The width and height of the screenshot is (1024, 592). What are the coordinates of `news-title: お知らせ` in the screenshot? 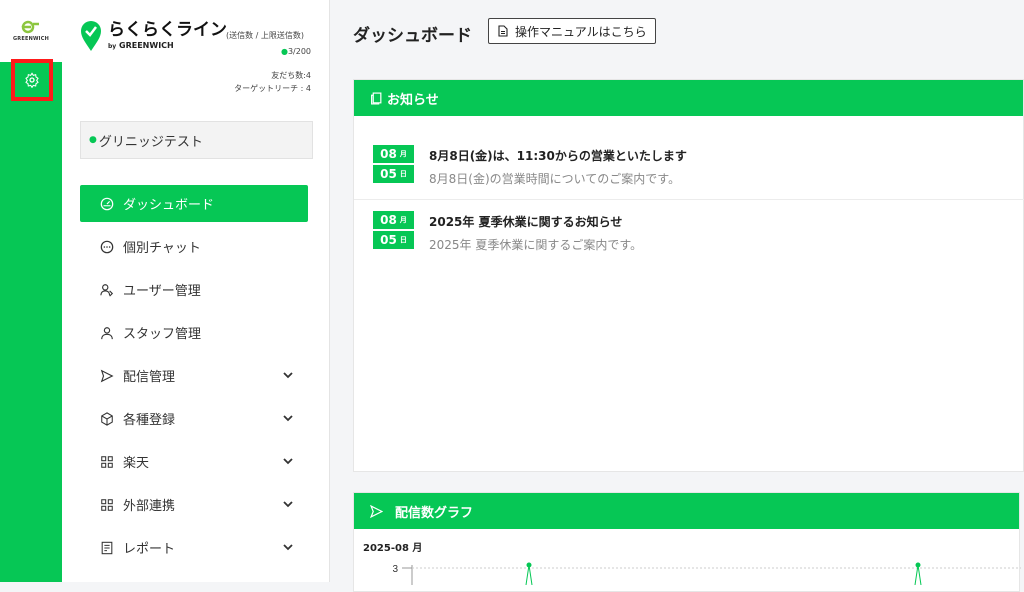 It's located at (413, 100).